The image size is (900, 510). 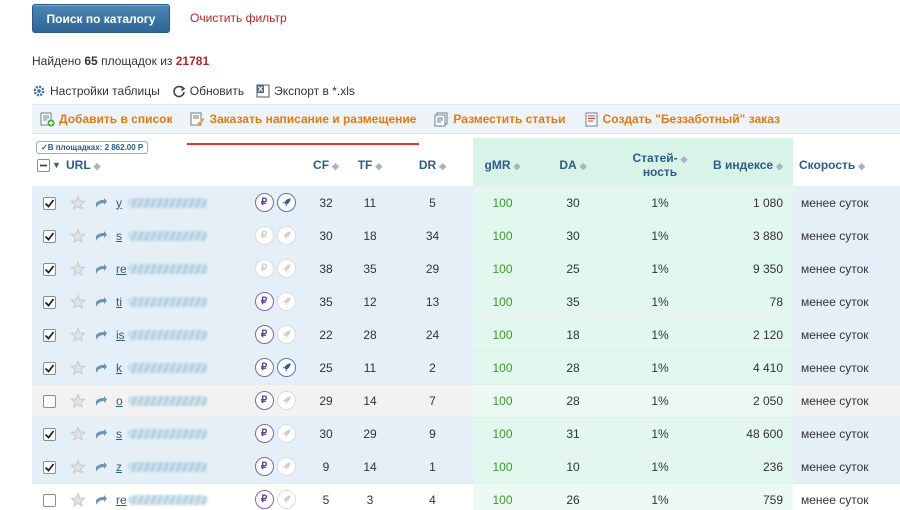 What do you see at coordinates (56, 165) in the screenshot?
I see `chevron-down-icon: ▼` at bounding box center [56, 165].